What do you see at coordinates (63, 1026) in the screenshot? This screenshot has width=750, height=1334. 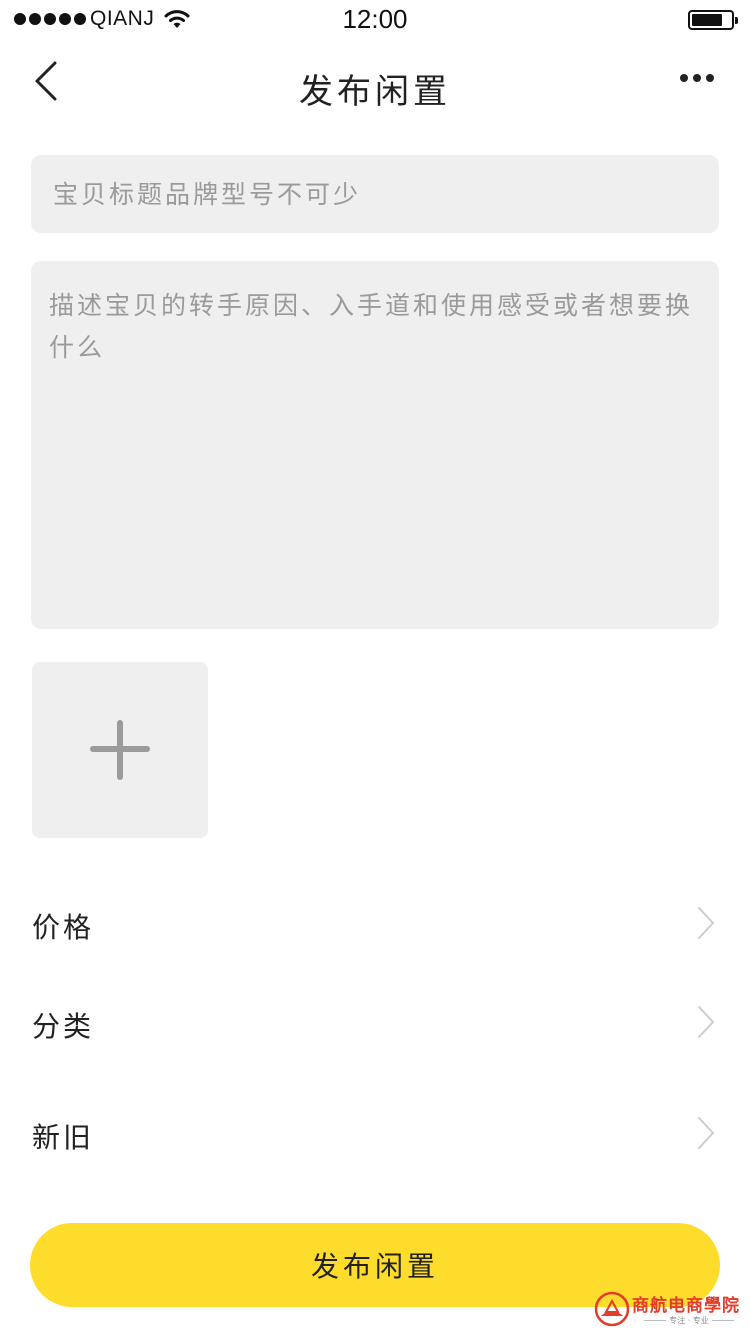 I see `category-label: 分类` at bounding box center [63, 1026].